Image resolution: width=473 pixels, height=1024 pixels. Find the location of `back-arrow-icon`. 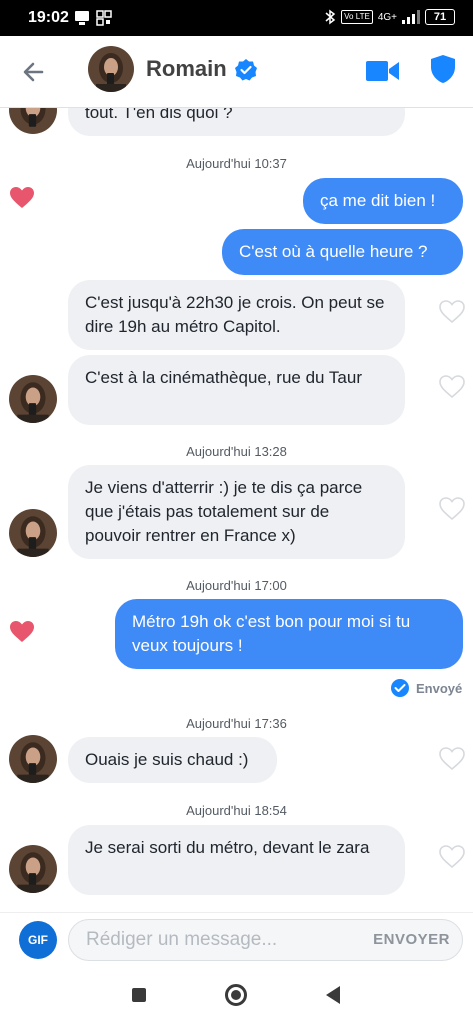

back-arrow-icon is located at coordinates (34, 72).